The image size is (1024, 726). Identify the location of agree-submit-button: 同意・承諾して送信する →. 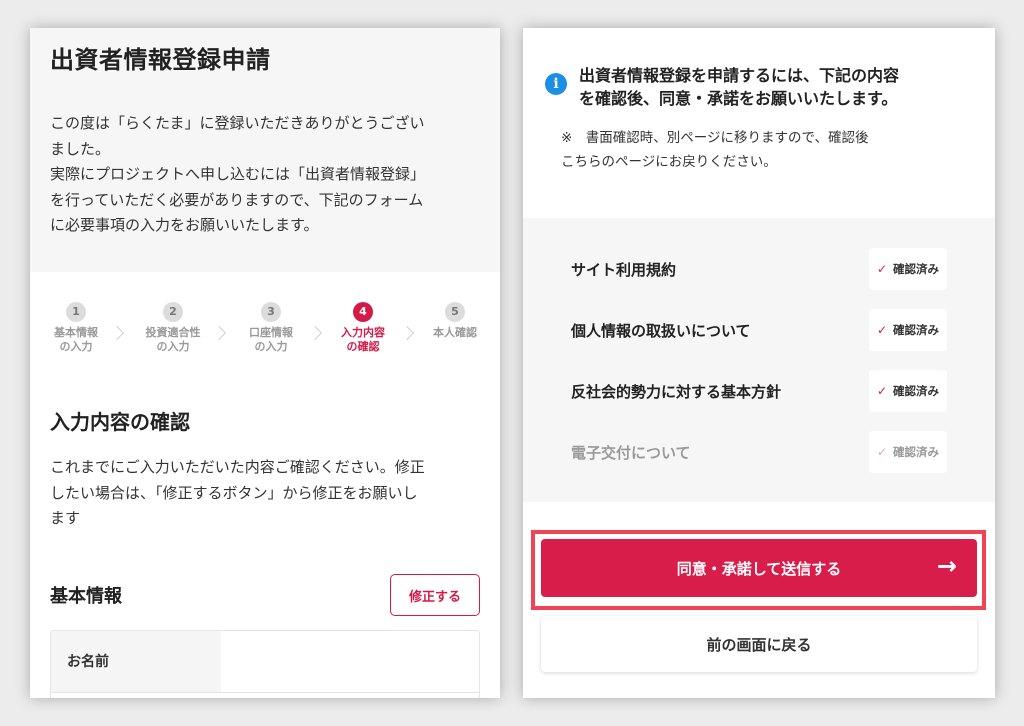
(759, 568).